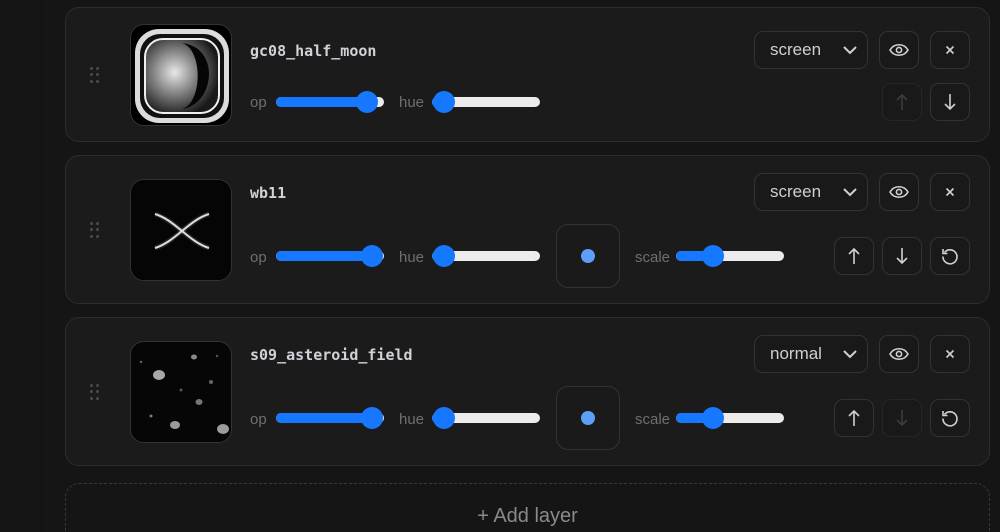 The width and height of the screenshot is (1000, 532). I want to click on add-layer-button: + Add layer, so click(527, 507).